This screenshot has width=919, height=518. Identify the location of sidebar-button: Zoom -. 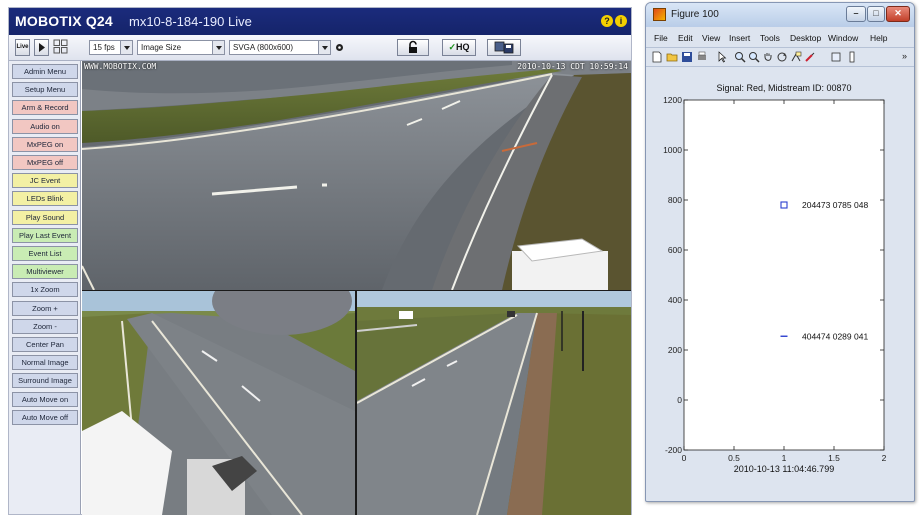
(45, 326).